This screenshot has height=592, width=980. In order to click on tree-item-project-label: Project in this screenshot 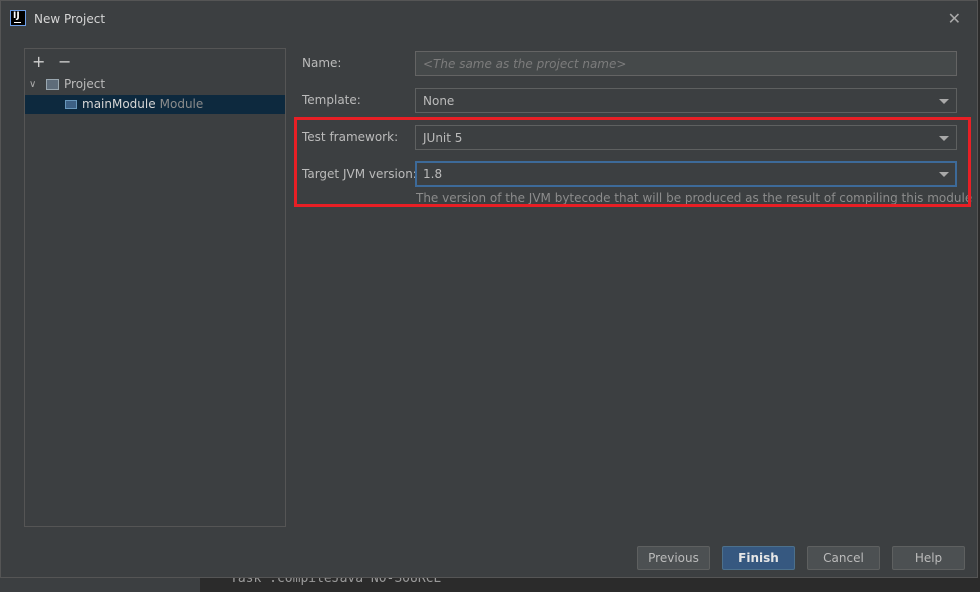, I will do `click(85, 84)`.